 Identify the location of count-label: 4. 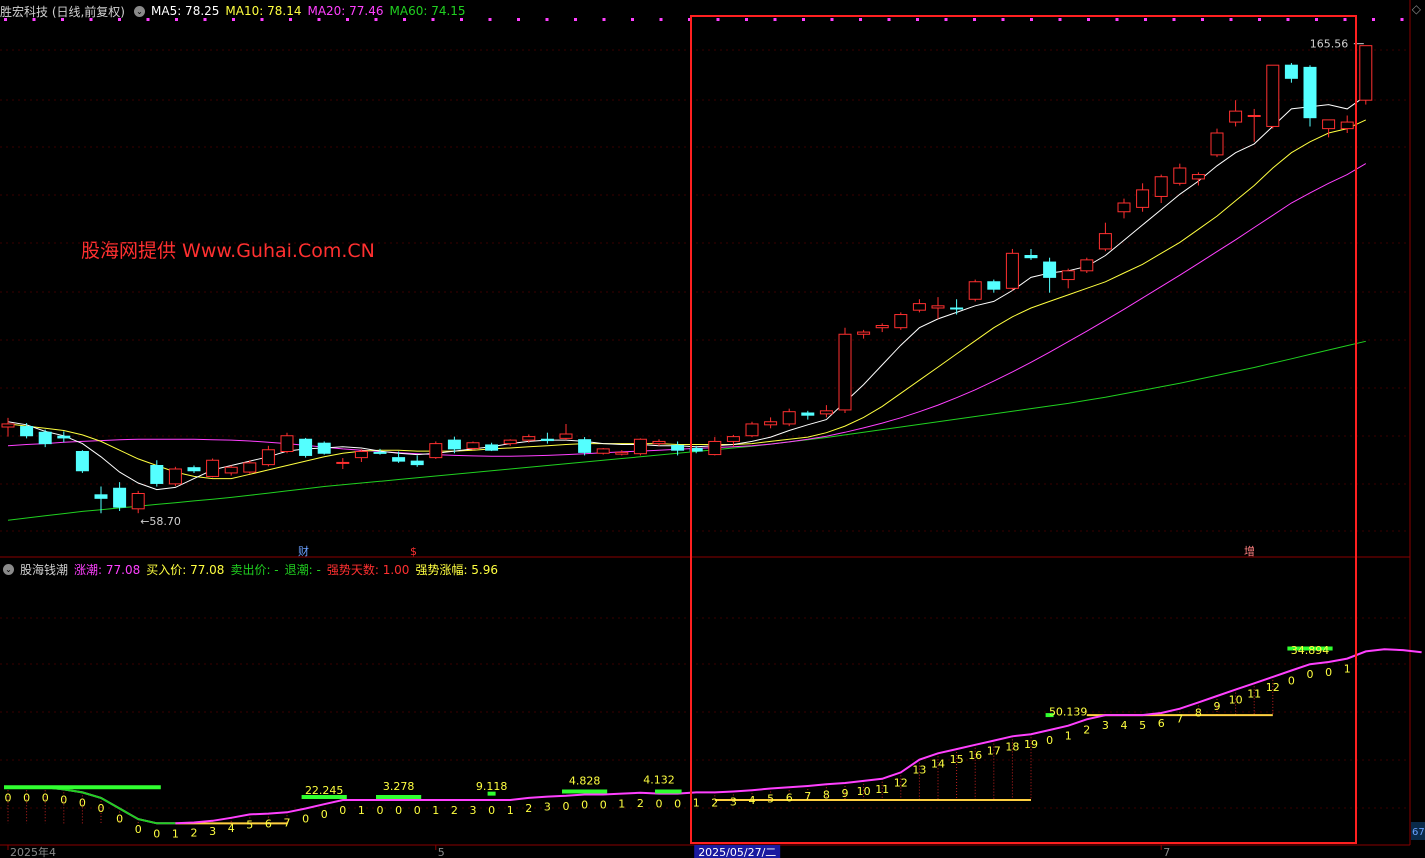
(231, 828).